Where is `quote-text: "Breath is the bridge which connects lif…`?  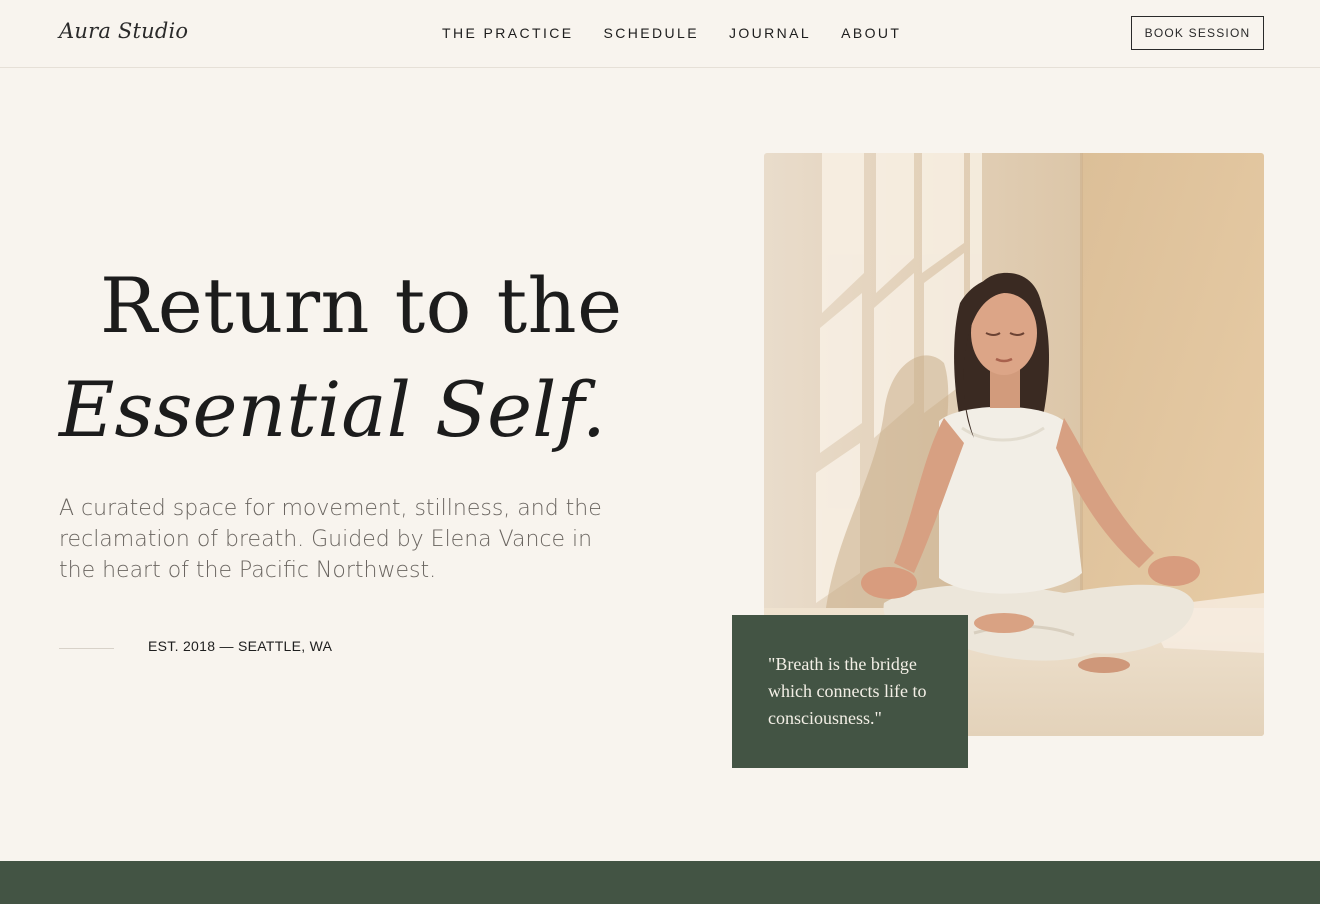
quote-text: "Breath is the bridge which connects lif… is located at coordinates (847, 691).